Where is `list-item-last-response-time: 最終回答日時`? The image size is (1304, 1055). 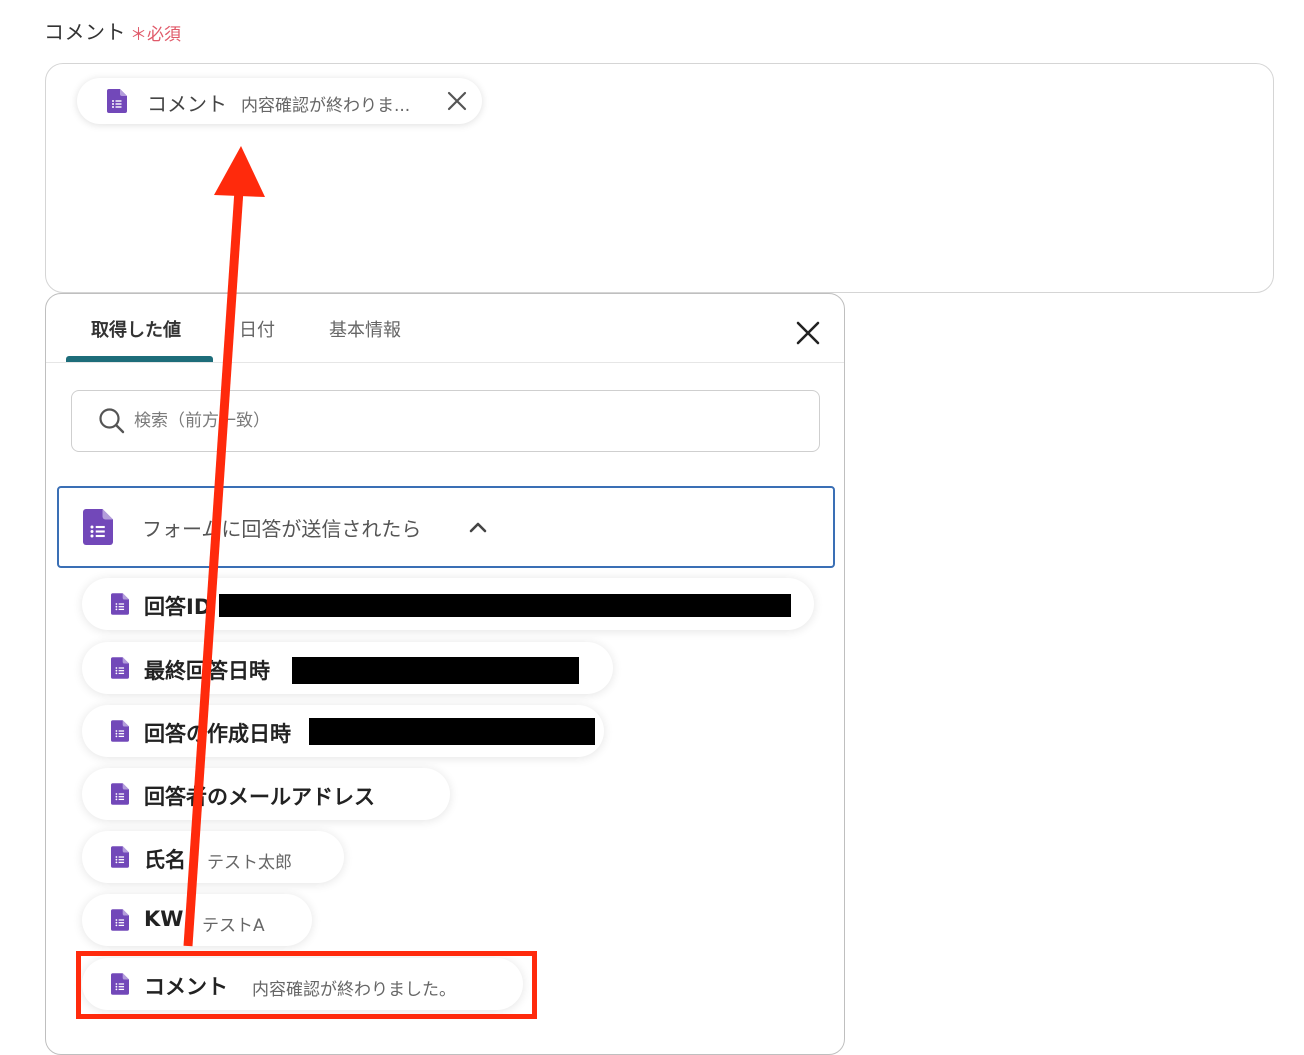 list-item-last-response-time: 最終回答日時 is located at coordinates (347, 668).